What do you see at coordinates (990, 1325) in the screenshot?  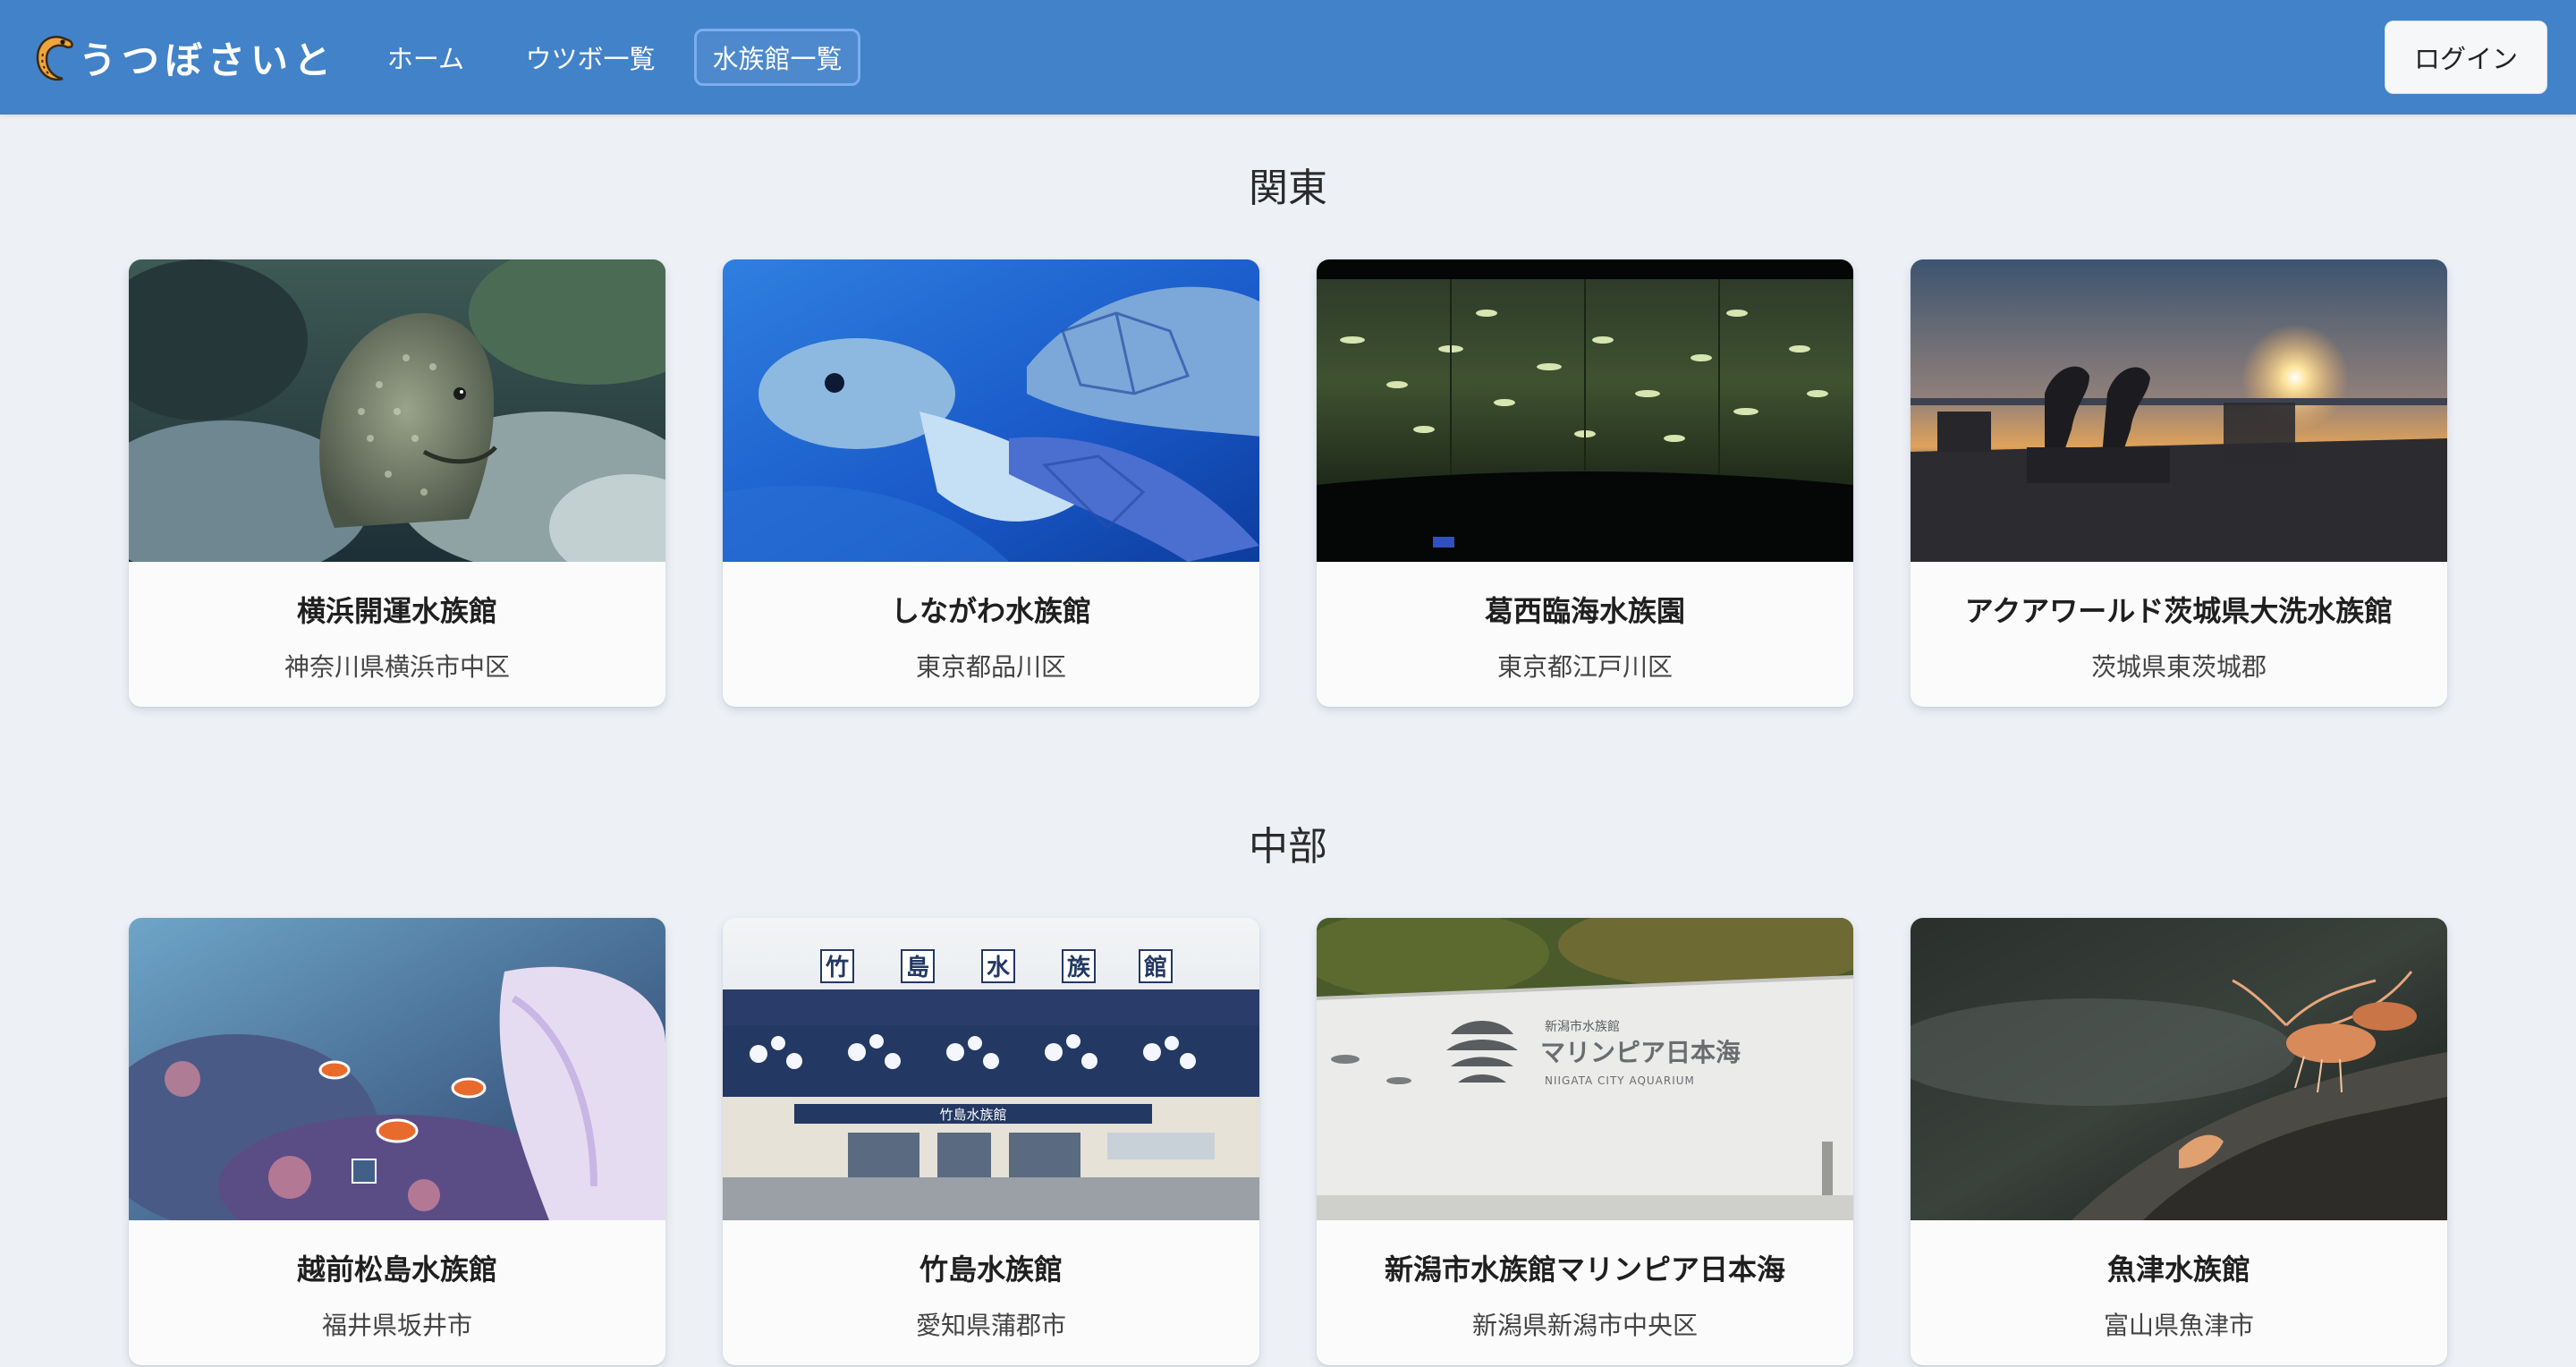 I see `aquarium-location: 愛知県蒲郡市` at bounding box center [990, 1325].